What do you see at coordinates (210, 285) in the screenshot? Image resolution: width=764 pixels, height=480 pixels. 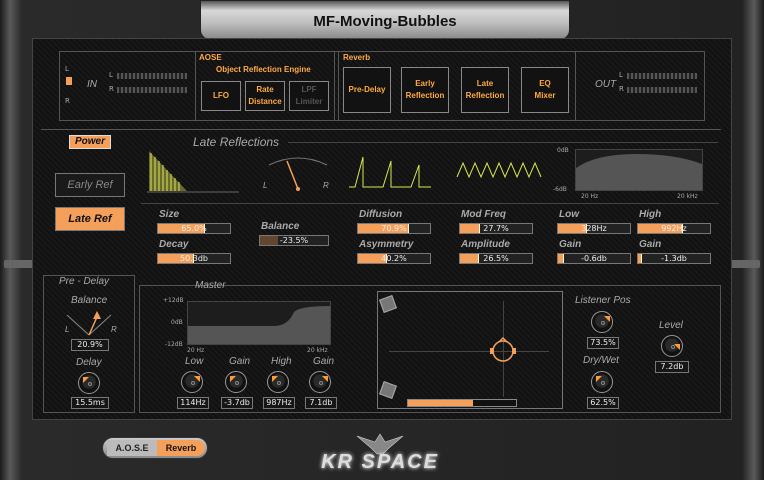 I see `master-title: Master` at bounding box center [210, 285].